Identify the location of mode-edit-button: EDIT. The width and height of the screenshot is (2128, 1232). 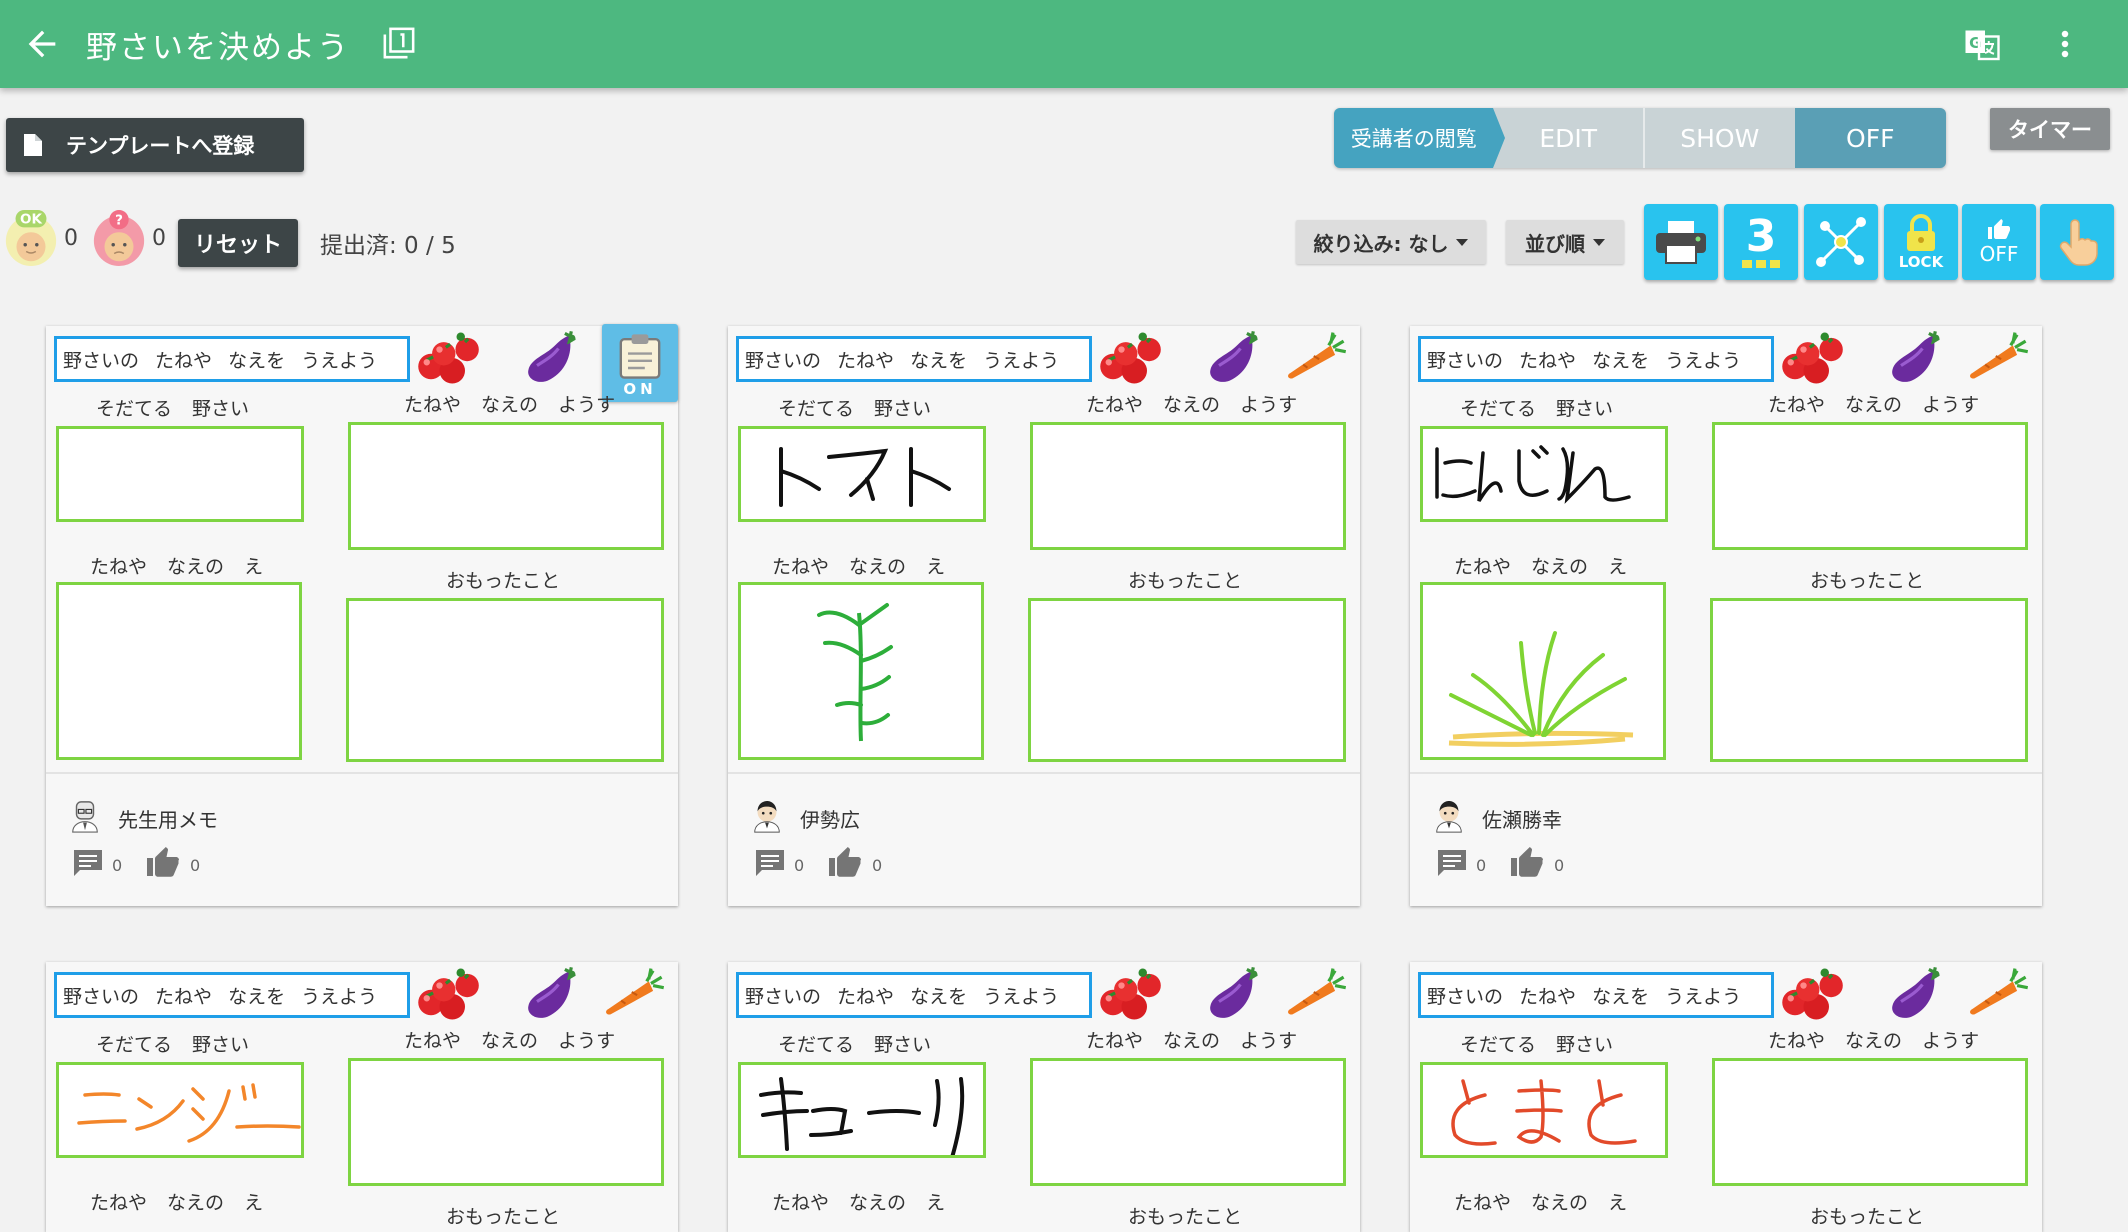
(1569, 138).